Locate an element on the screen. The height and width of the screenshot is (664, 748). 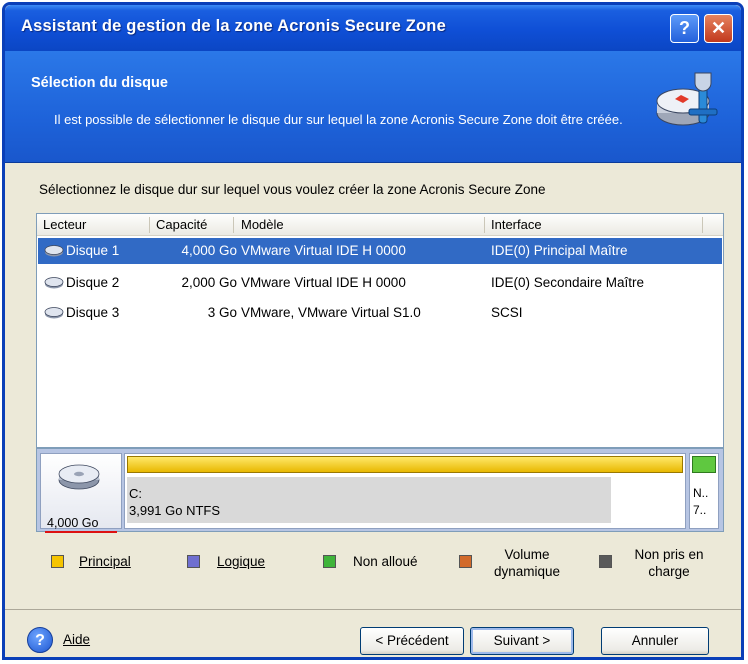
disk-interface: IDE(0) Principal Maître is located at coordinates (559, 250).